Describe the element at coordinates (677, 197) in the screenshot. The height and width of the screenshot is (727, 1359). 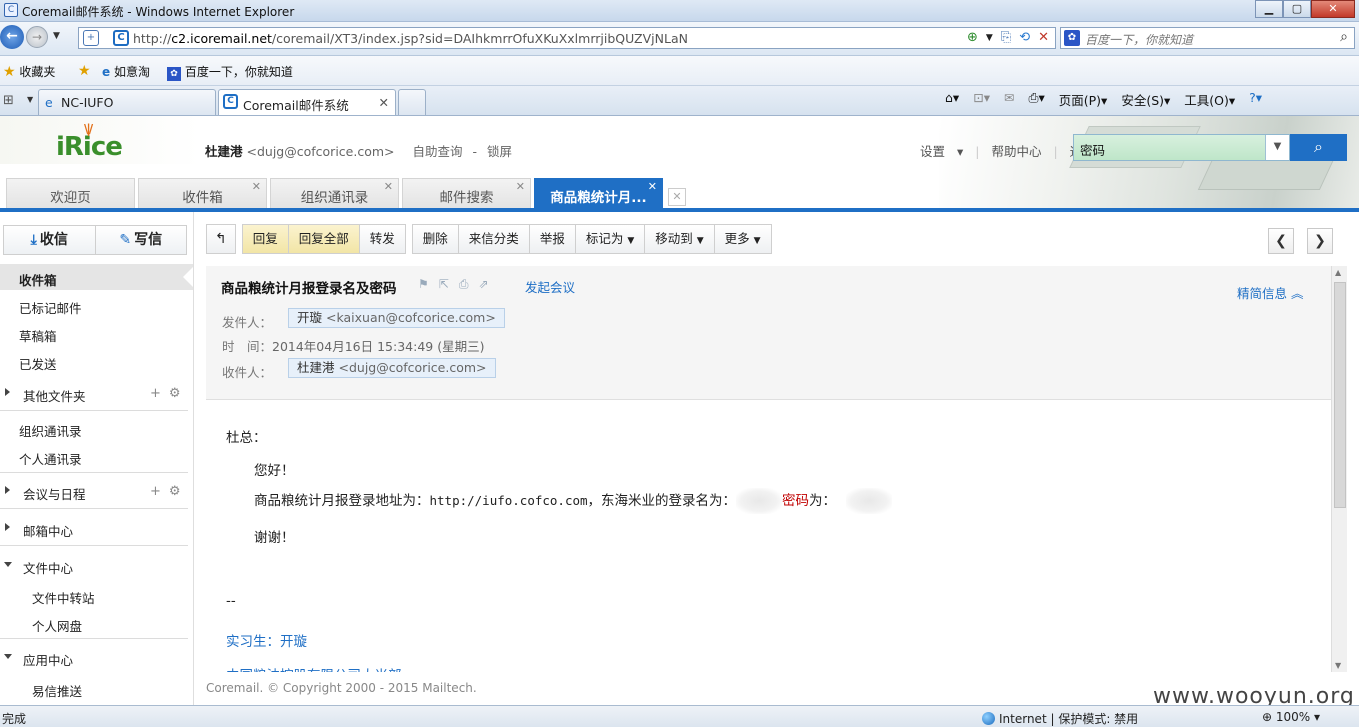
I see `close-all-tabs-icon: ✕` at that location.